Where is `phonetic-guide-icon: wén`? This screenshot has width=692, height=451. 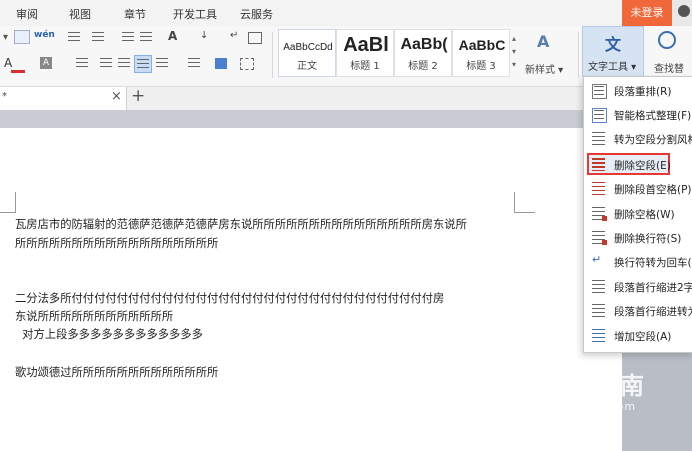
phonetic-guide-icon: wén is located at coordinates (44, 35).